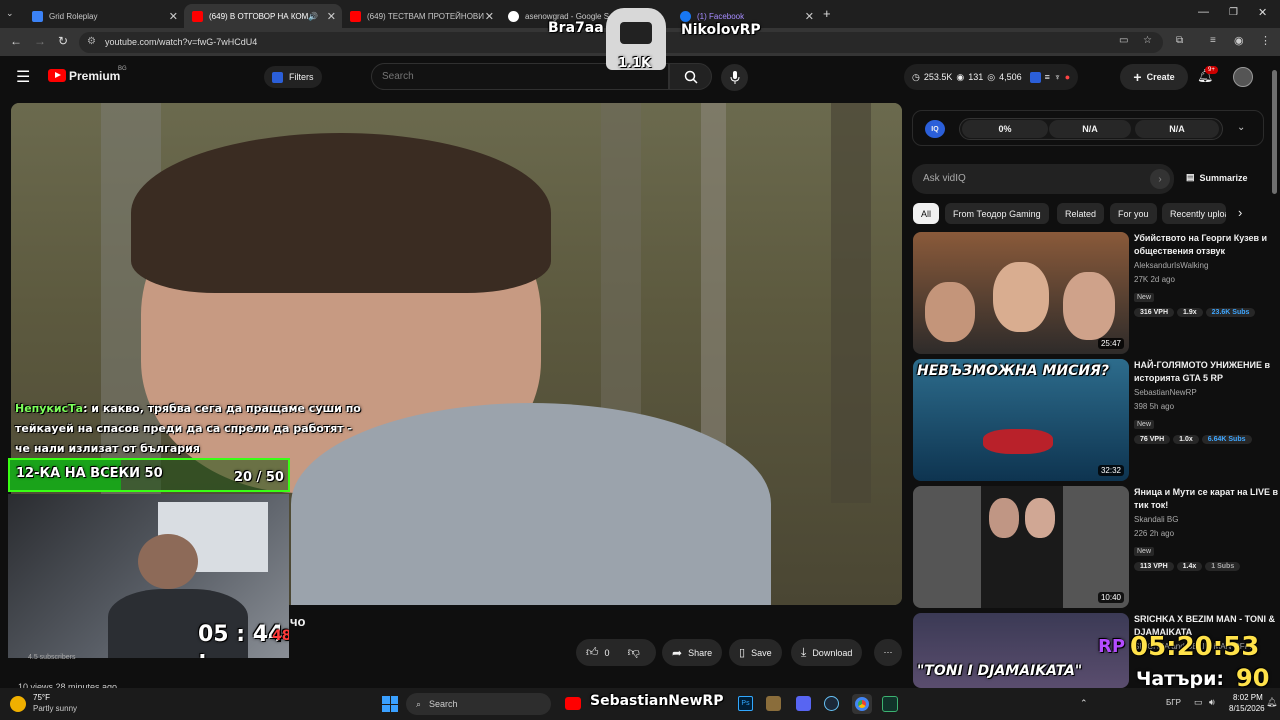 This screenshot has width=1280, height=720. Describe the element at coordinates (1194, 213) in the screenshot. I see `chip-recently-uploaded: Recently uploaded` at that location.